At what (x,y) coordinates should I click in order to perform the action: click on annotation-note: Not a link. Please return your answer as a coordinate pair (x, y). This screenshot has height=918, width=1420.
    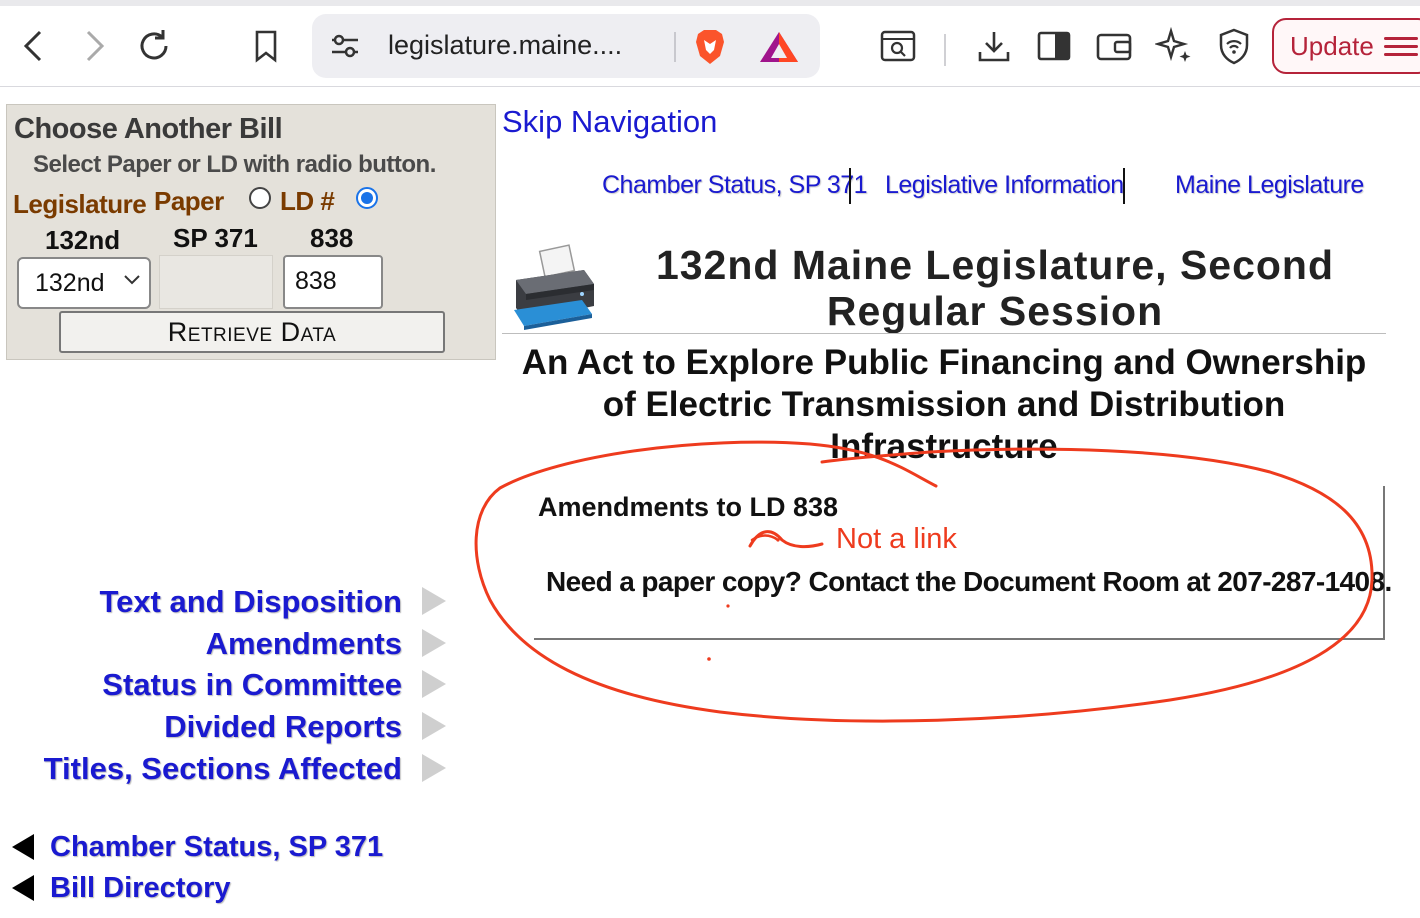
    Looking at the image, I should click on (896, 539).